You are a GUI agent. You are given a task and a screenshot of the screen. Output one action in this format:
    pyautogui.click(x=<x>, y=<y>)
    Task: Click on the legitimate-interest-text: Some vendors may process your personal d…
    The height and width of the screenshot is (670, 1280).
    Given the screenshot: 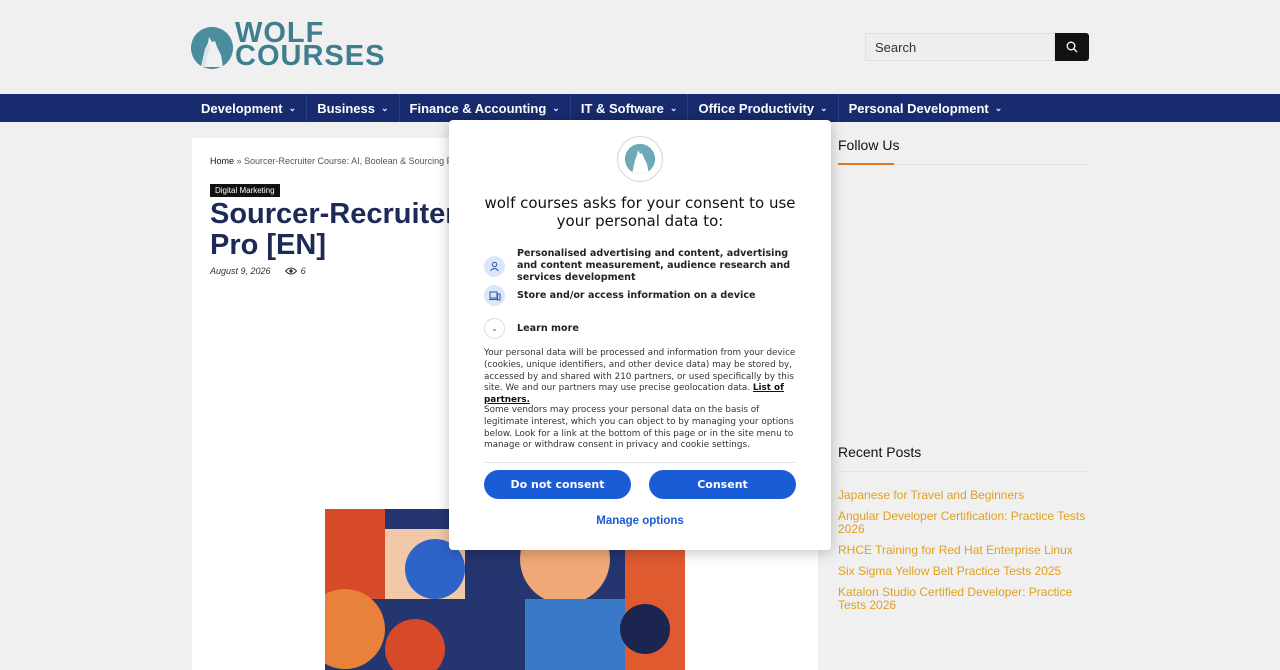 What is the action you would take?
    pyautogui.click(x=639, y=428)
    